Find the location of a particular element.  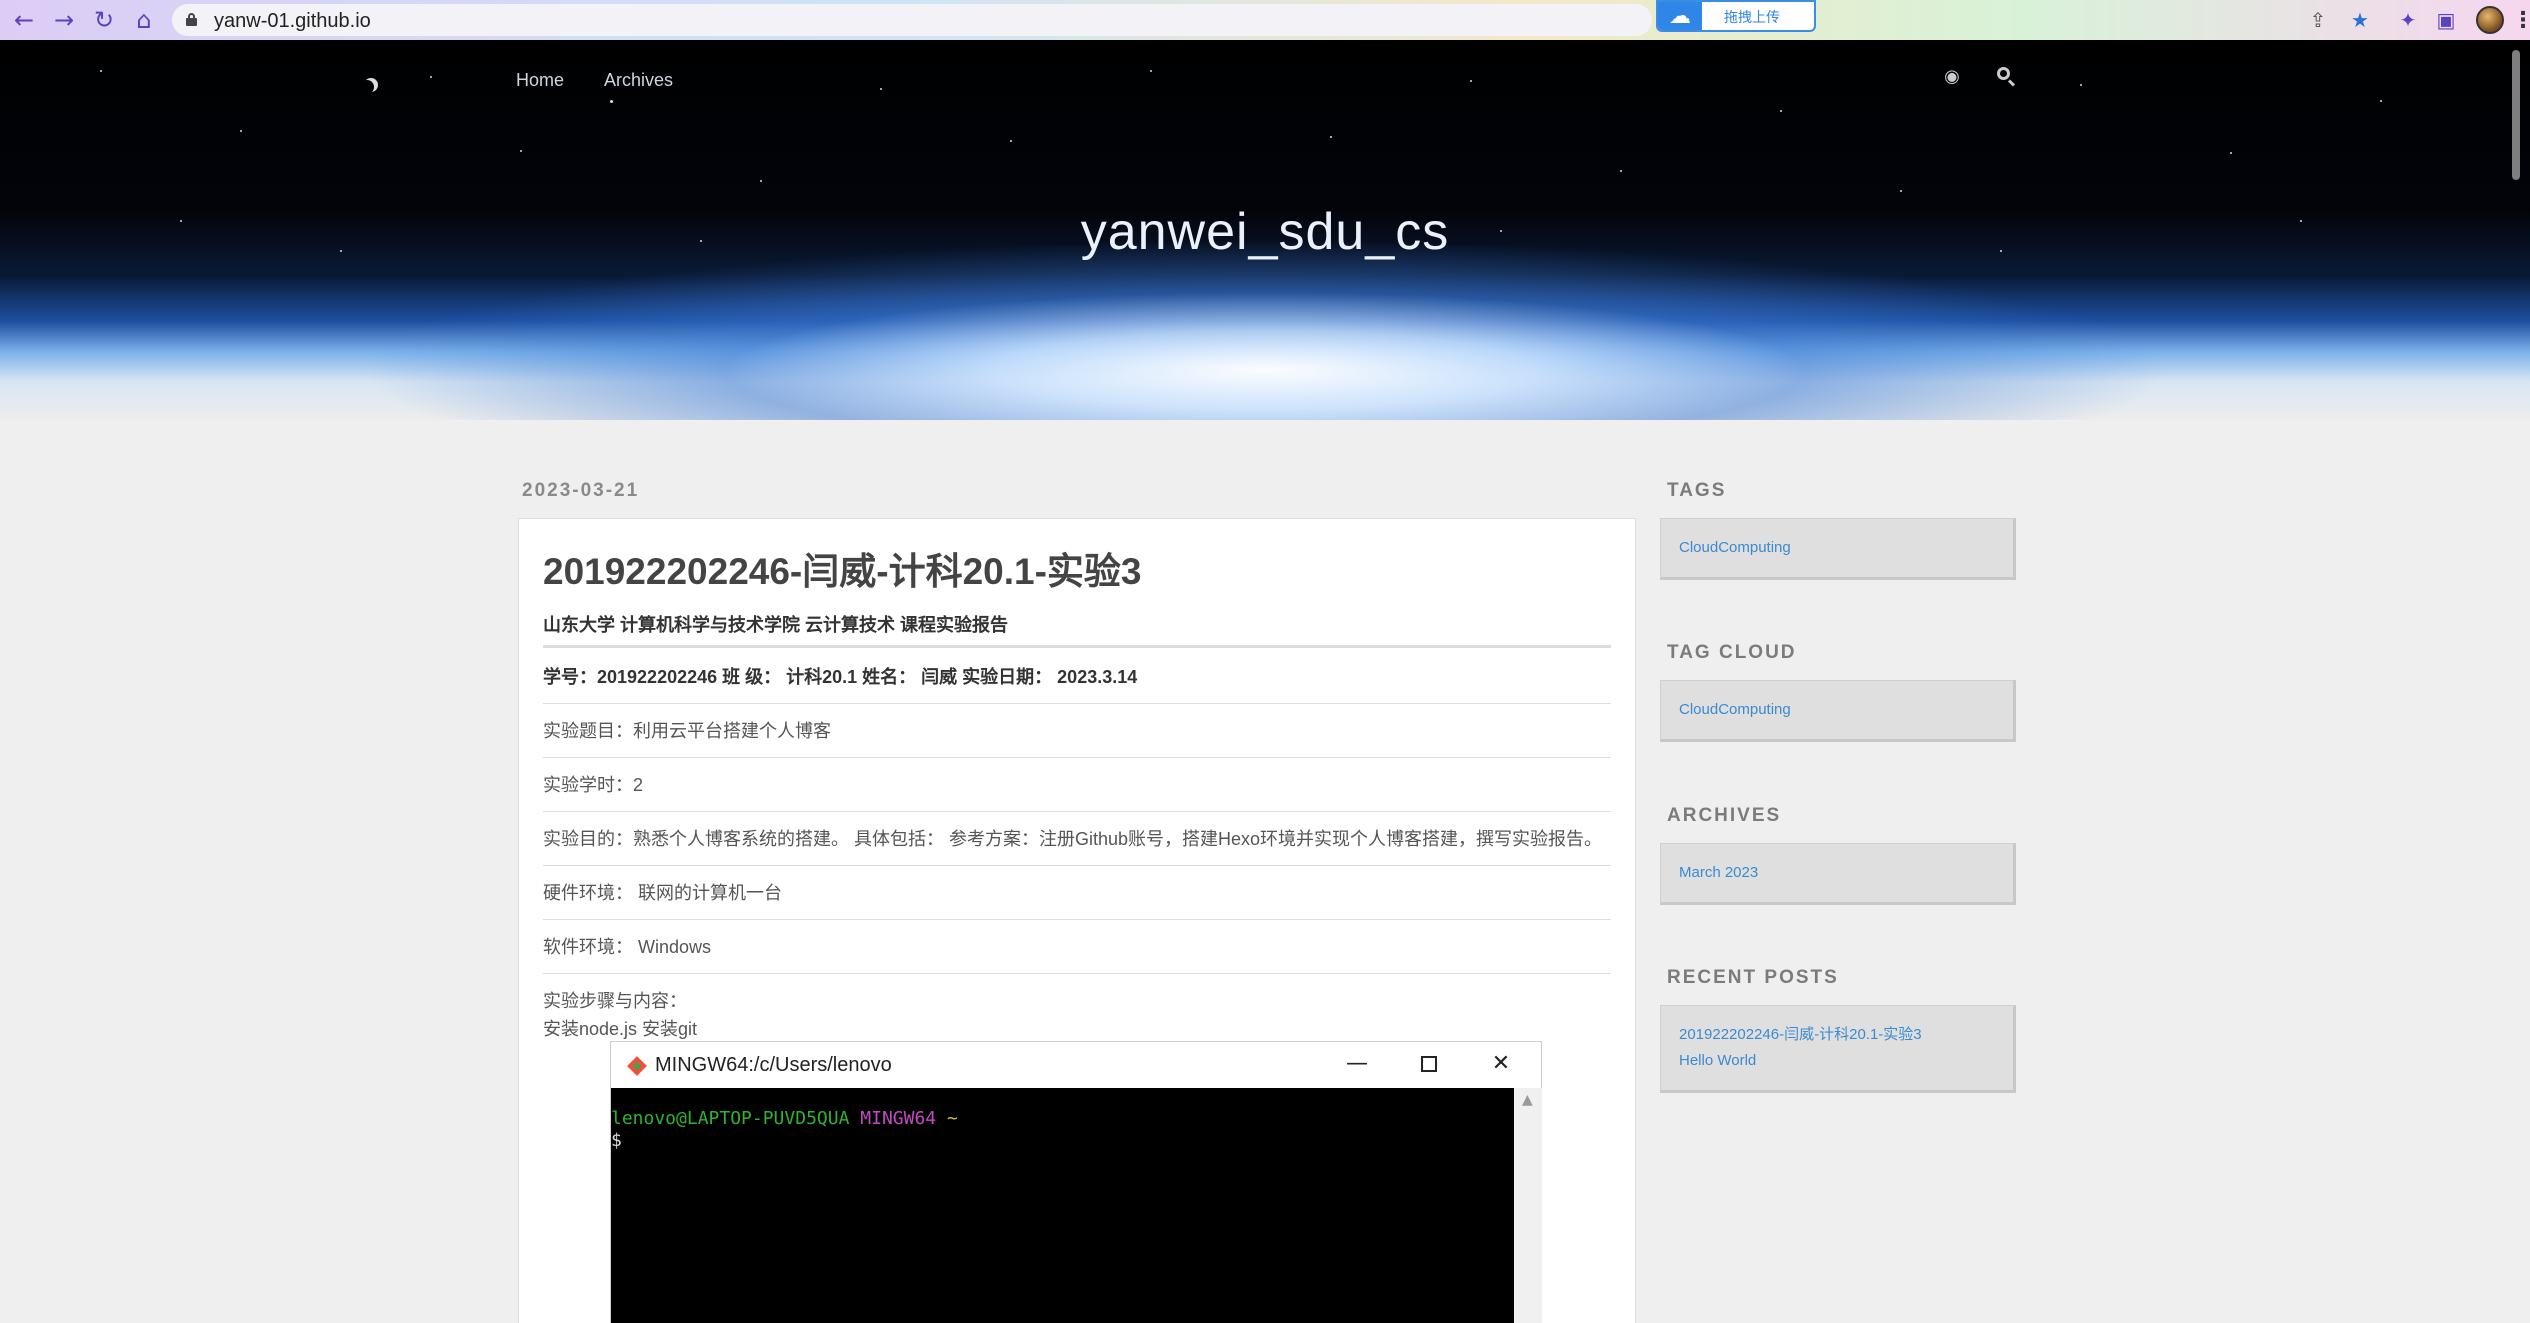

recent-posts-widget: 201922202246-闫威-计科20.1-实验3 Hello World is located at coordinates (1838, 1049).